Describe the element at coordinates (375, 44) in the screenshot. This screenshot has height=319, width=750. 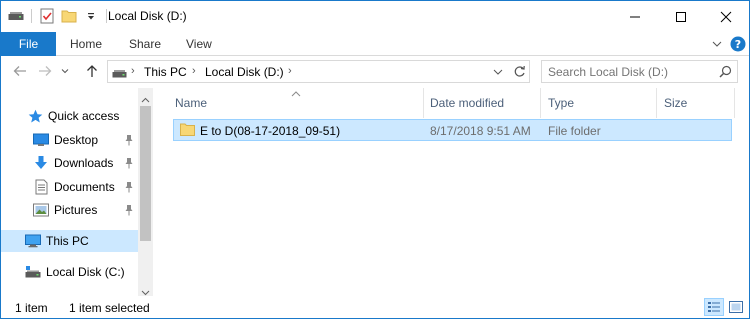
I see `ribbon-tabs: File Home Share View ?` at that location.